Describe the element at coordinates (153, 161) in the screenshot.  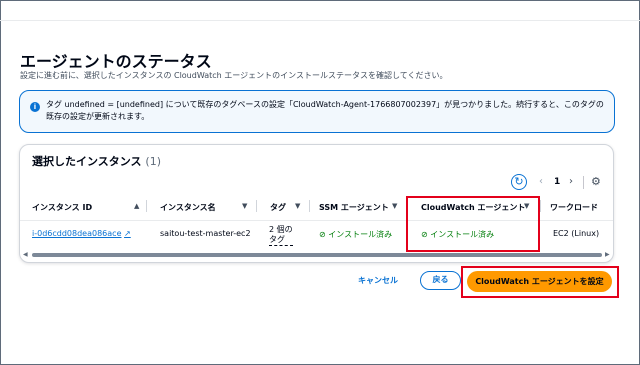
I see `instance-count: (1)` at that location.